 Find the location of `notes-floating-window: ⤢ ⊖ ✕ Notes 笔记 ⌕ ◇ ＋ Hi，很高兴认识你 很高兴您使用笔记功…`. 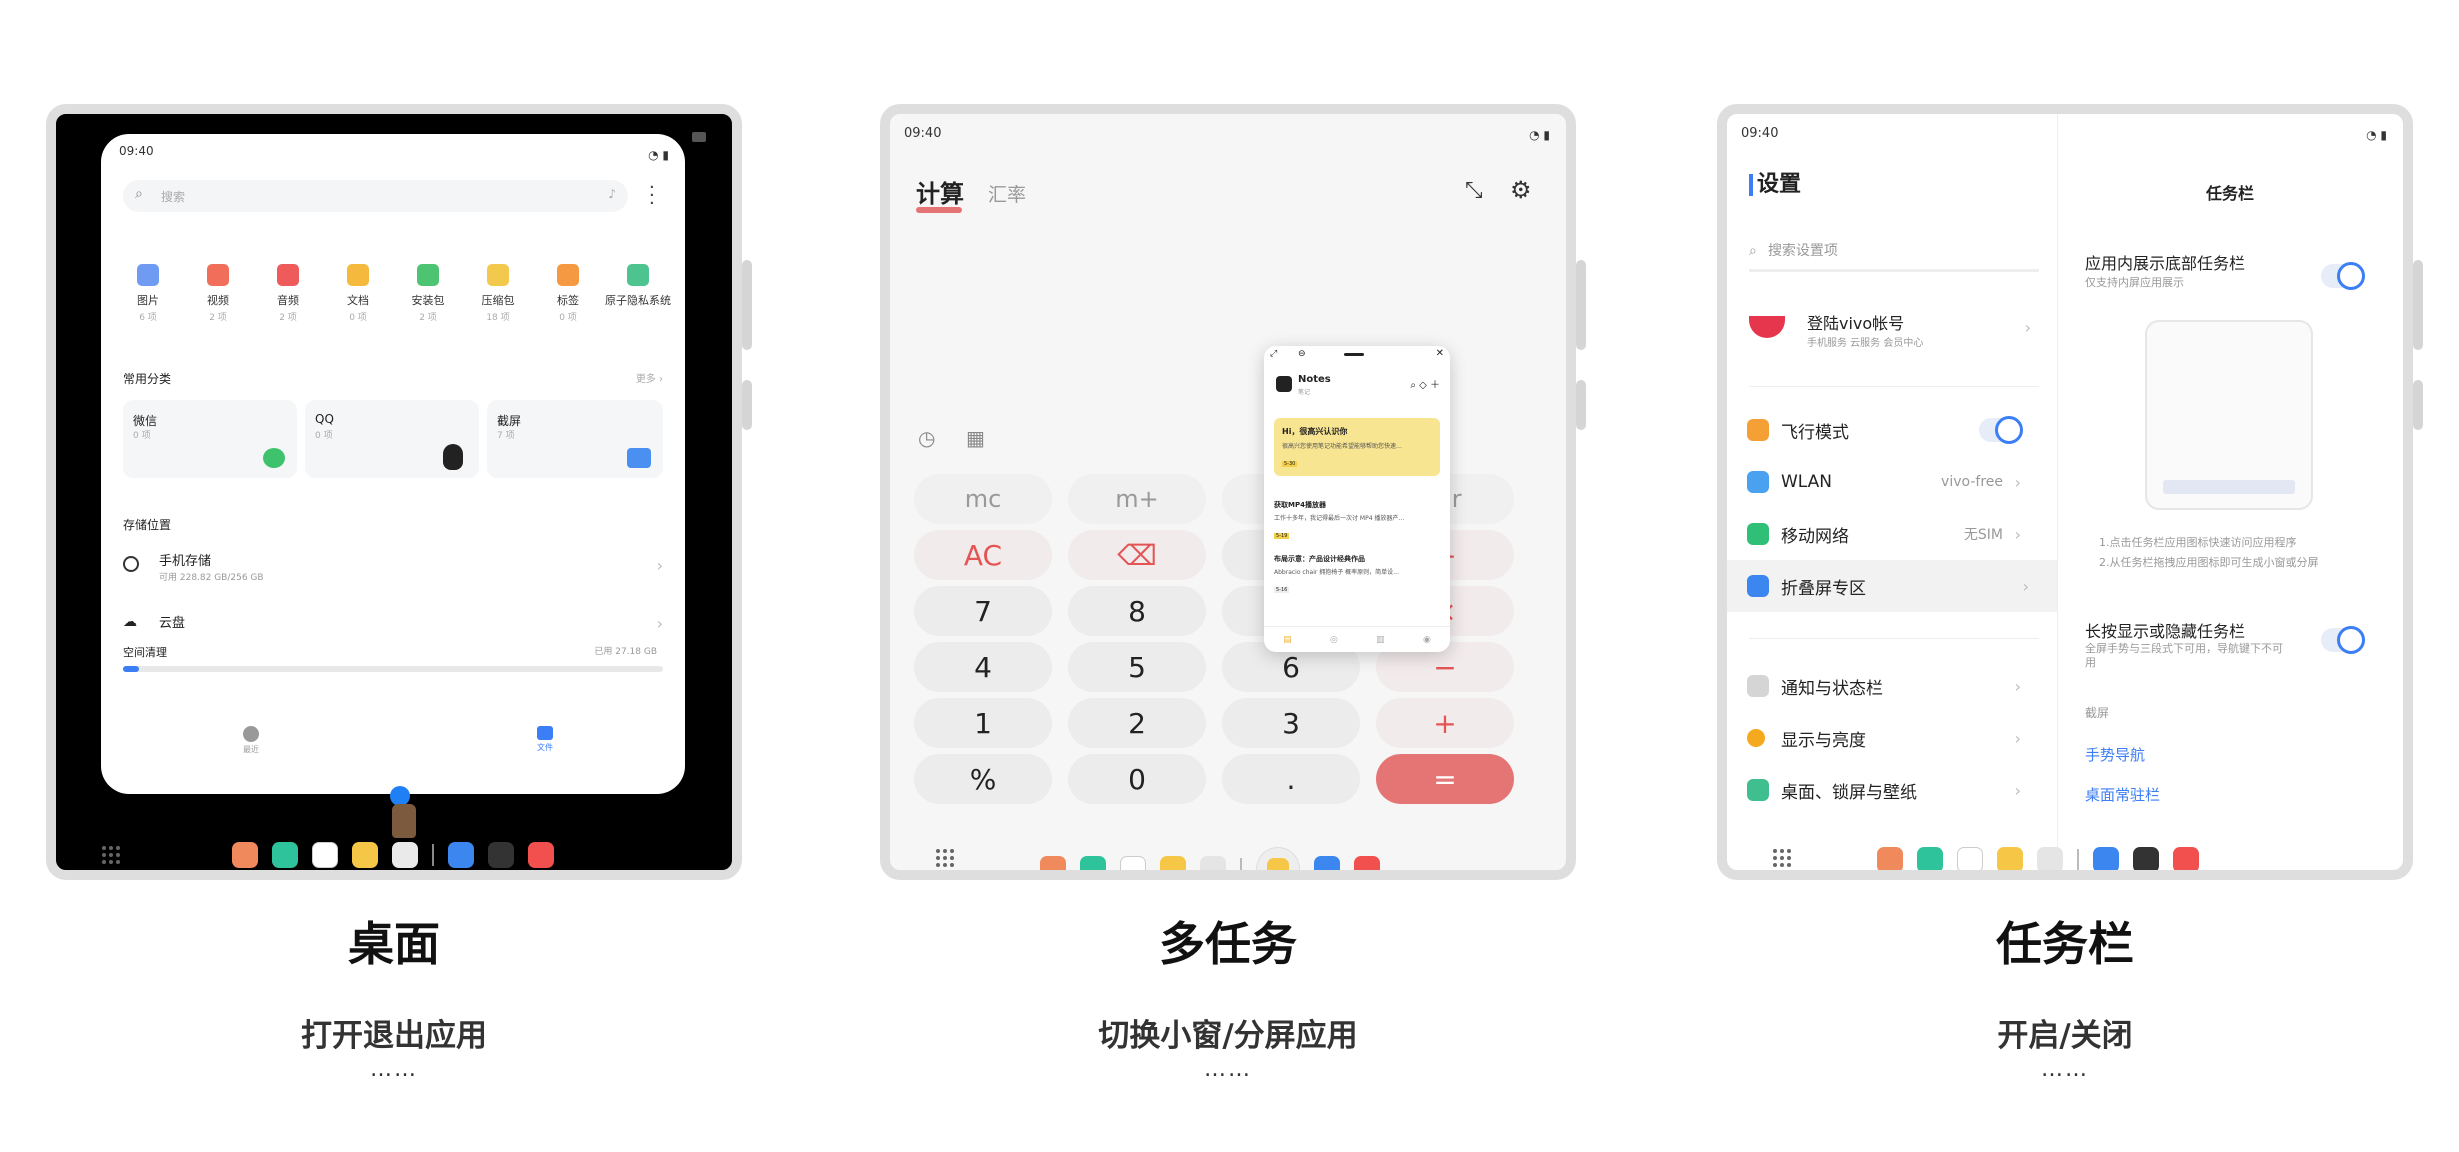

notes-floating-window: ⤢ ⊖ ✕ Notes 笔记 ⌕ ◇ ＋ Hi，很高兴认识你 很高兴您使用笔记功… is located at coordinates (1357, 499).